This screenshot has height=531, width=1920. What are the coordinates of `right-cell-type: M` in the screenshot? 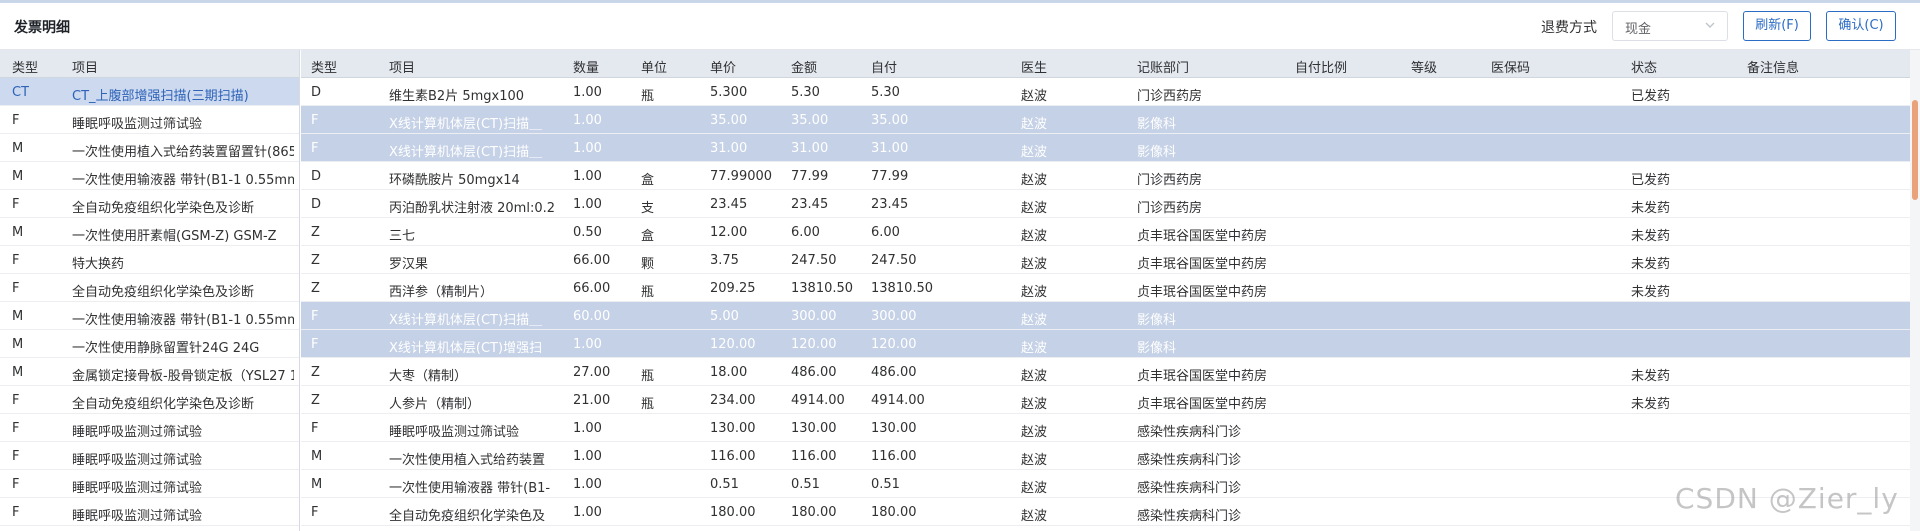 It's located at (317, 484).